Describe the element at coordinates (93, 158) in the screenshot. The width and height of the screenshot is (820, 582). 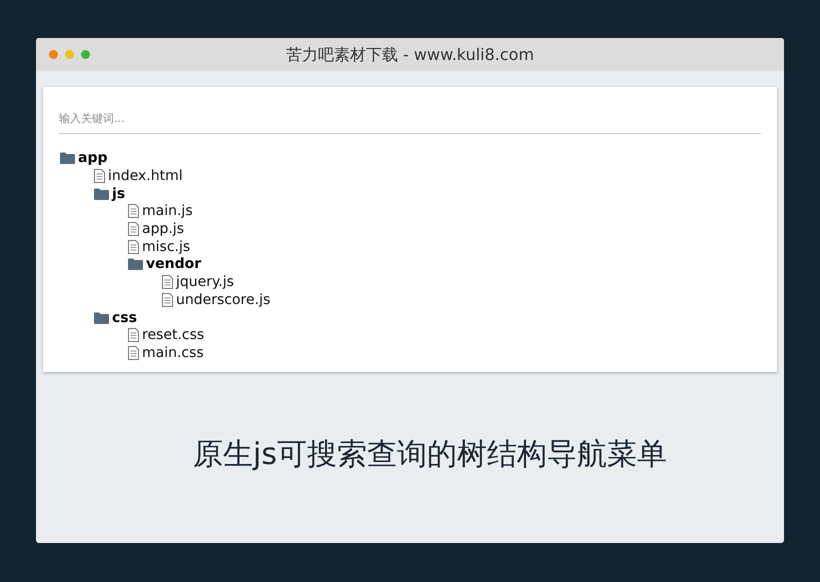
I see `folder-label: app` at that location.